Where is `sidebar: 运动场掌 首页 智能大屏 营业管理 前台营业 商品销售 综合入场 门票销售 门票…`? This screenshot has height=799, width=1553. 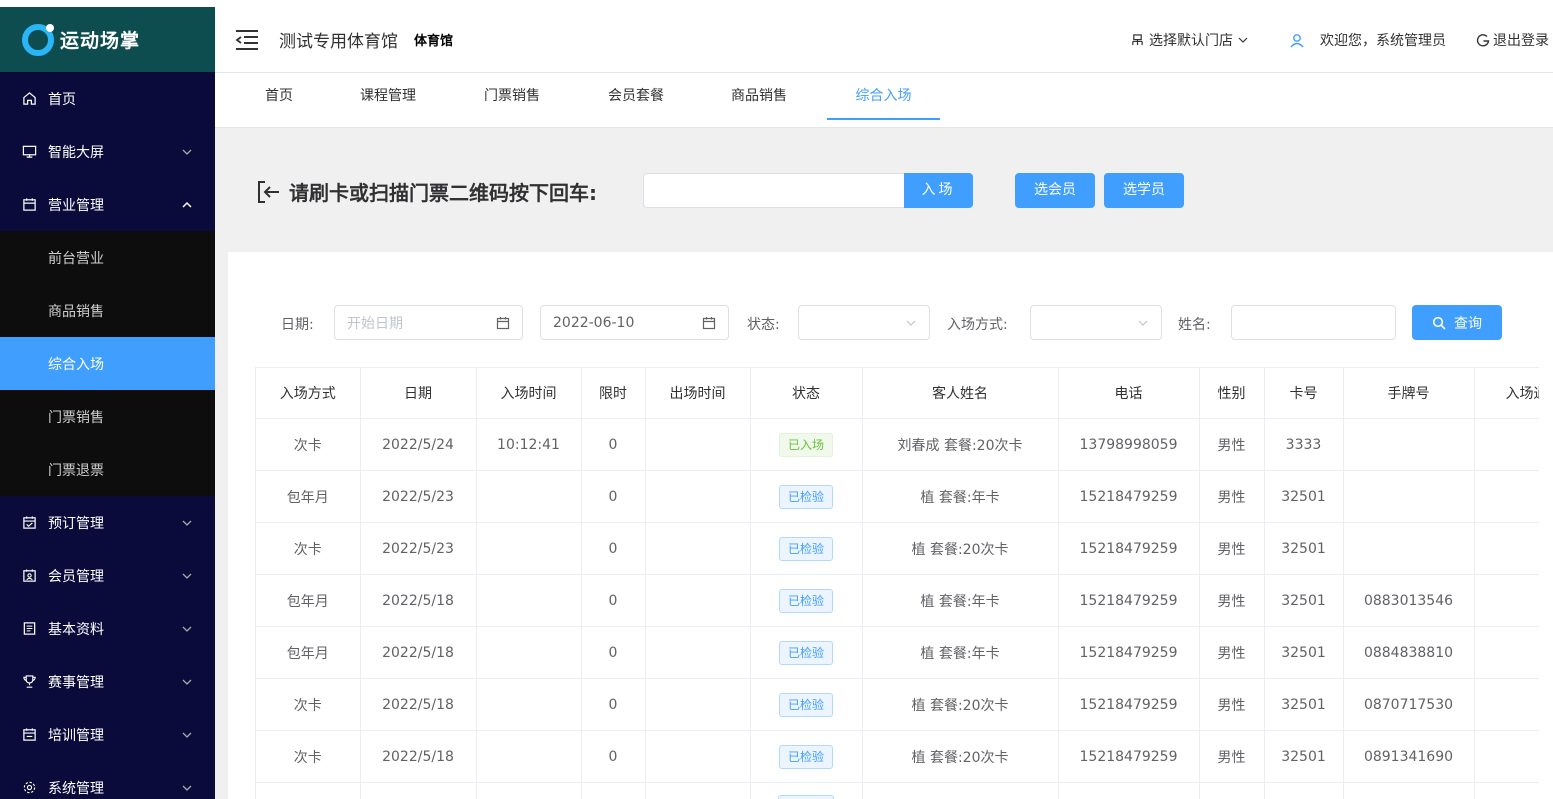
sidebar: 运动场掌 首页 智能大屏 营业管理 前台营业 商品销售 综合入场 门票销售 门票… is located at coordinates (107, 403).